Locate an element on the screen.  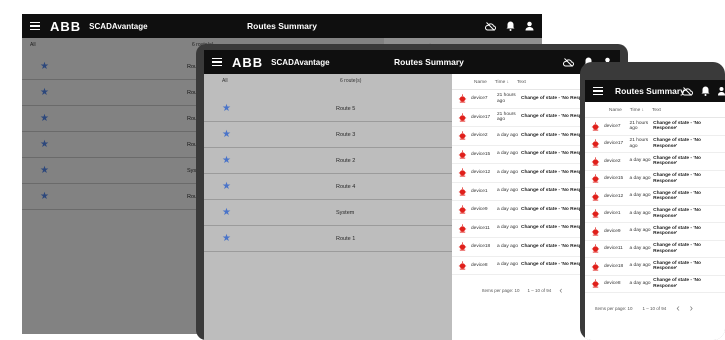
app-bar-actions is located at coordinates (509, 26).